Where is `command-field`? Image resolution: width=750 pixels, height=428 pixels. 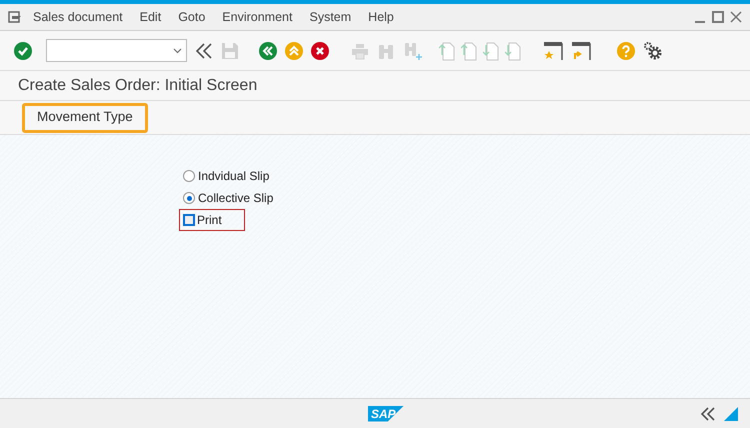
command-field is located at coordinates (116, 50).